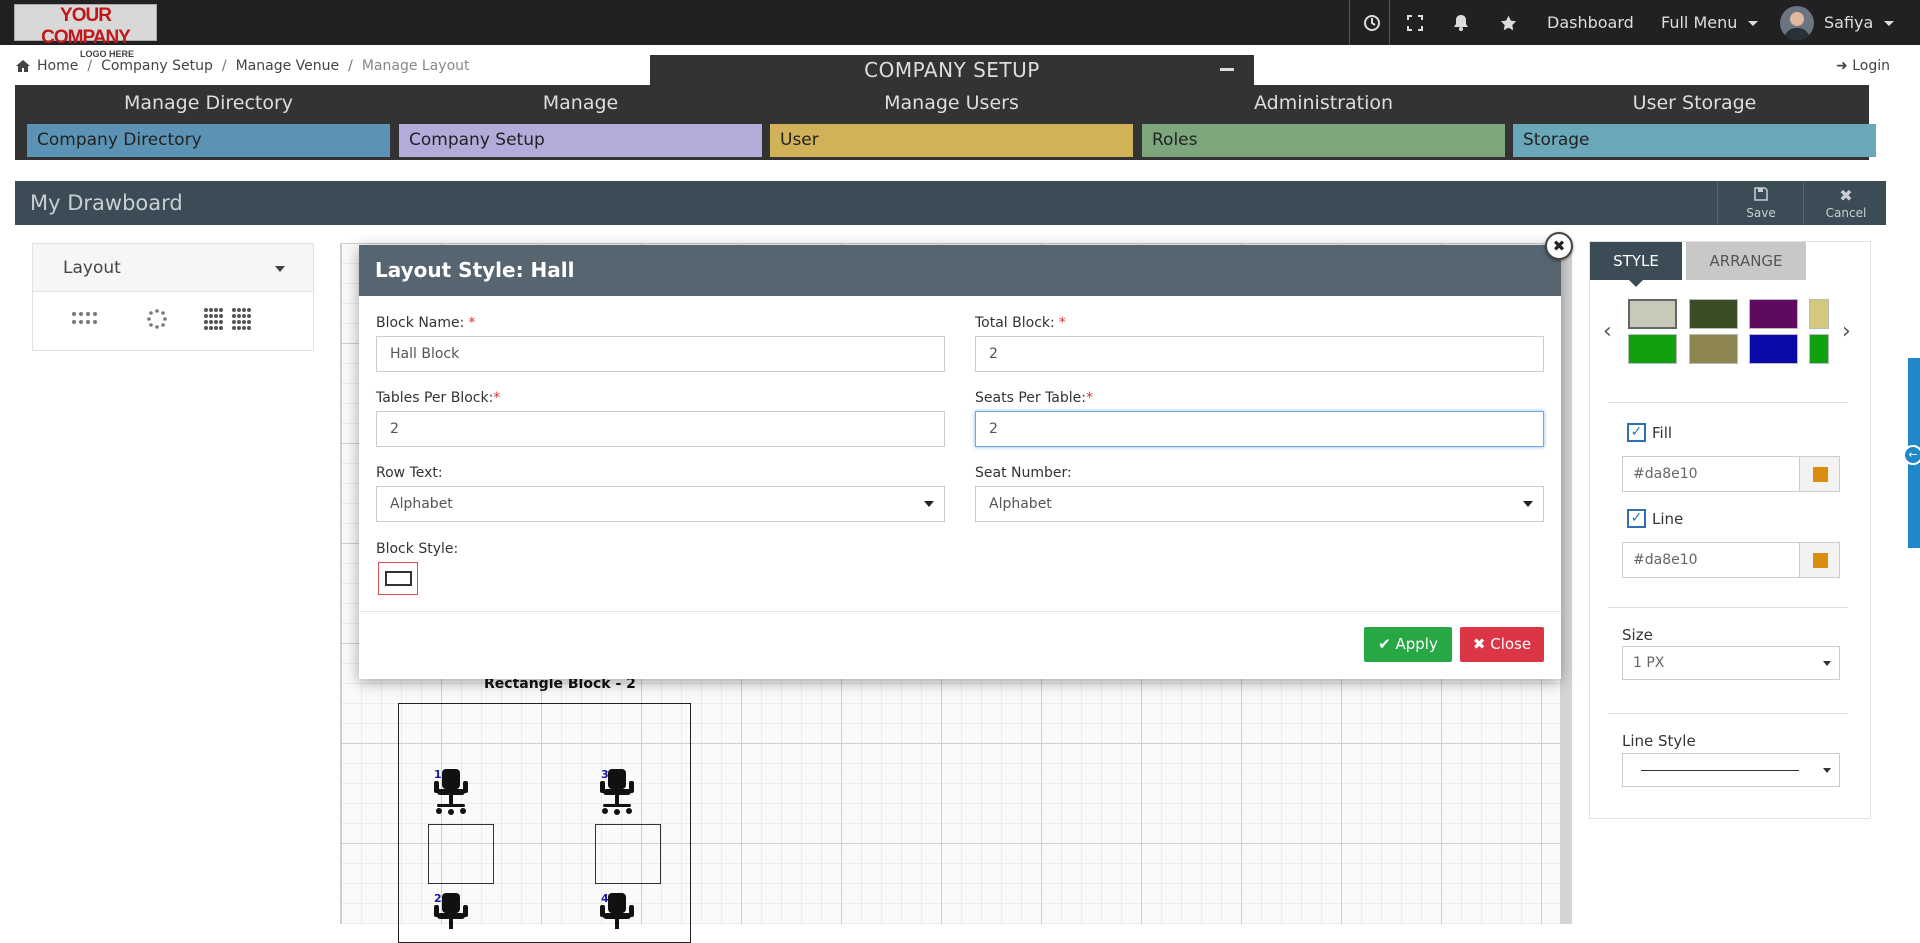 The height and width of the screenshot is (943, 1920). Describe the element at coordinates (1590, 22) in the screenshot. I see `dashboard-link: Dashboard` at that location.